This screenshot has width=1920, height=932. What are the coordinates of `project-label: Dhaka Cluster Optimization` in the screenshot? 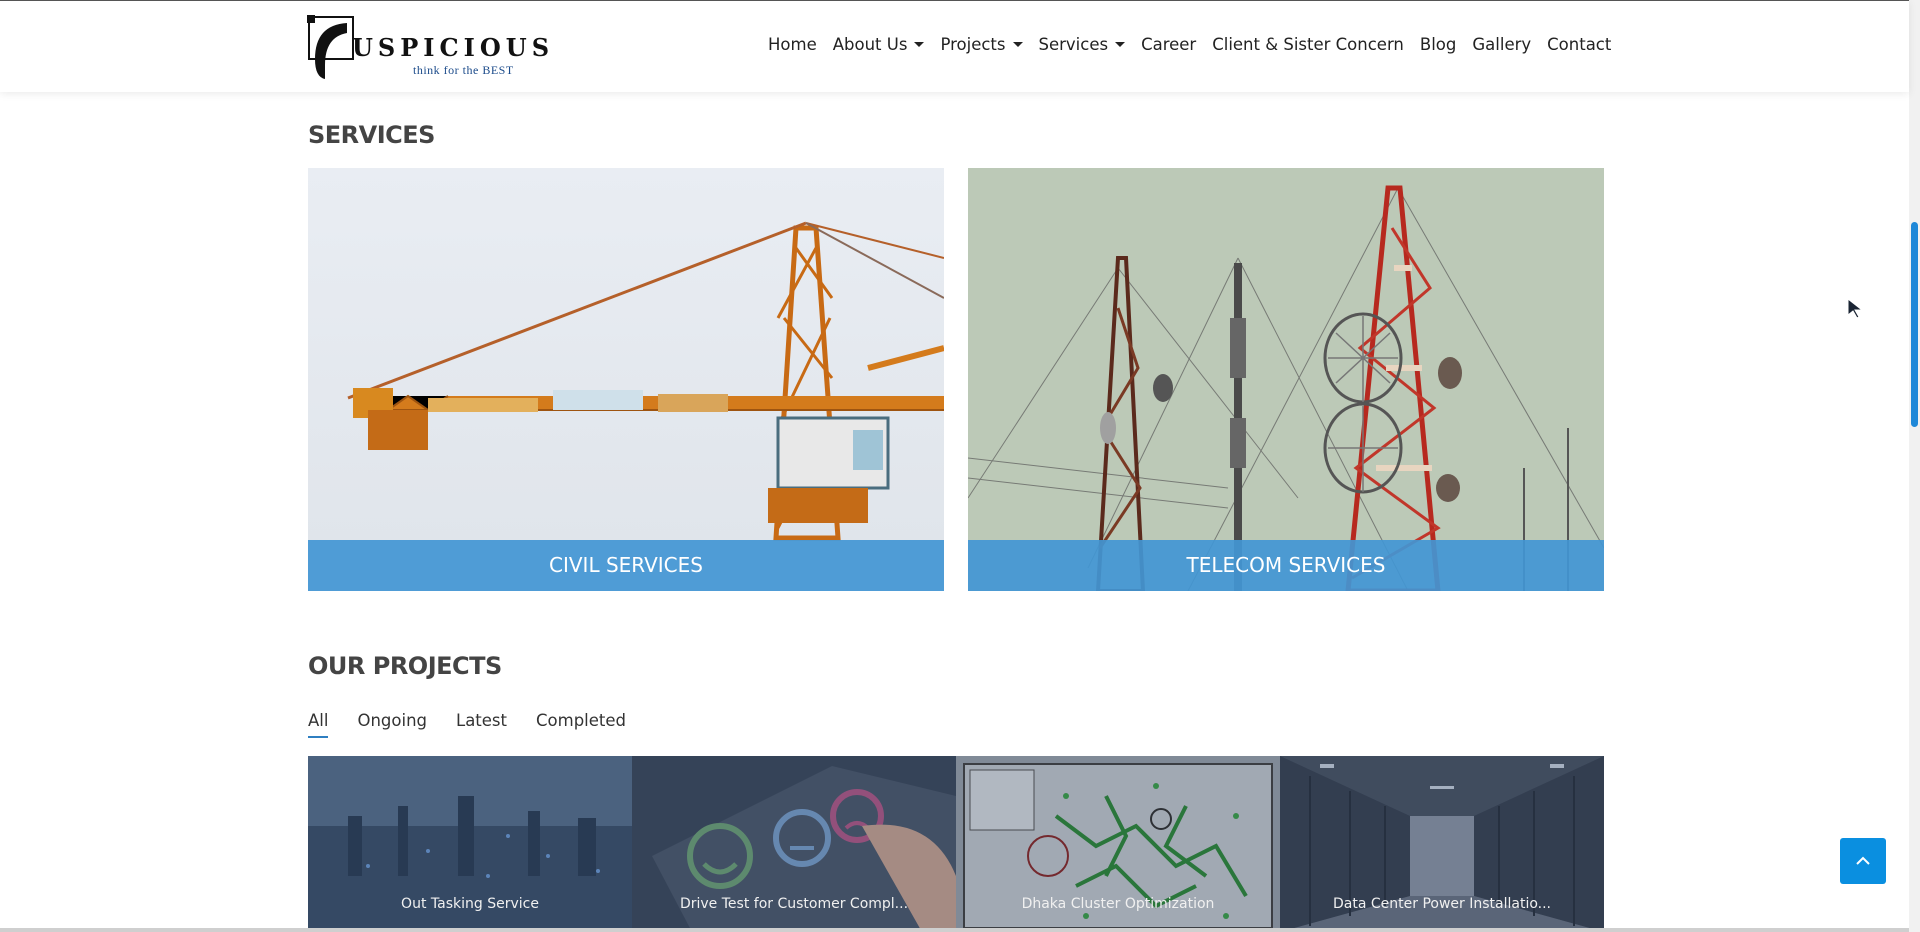 It's located at (1118, 904).